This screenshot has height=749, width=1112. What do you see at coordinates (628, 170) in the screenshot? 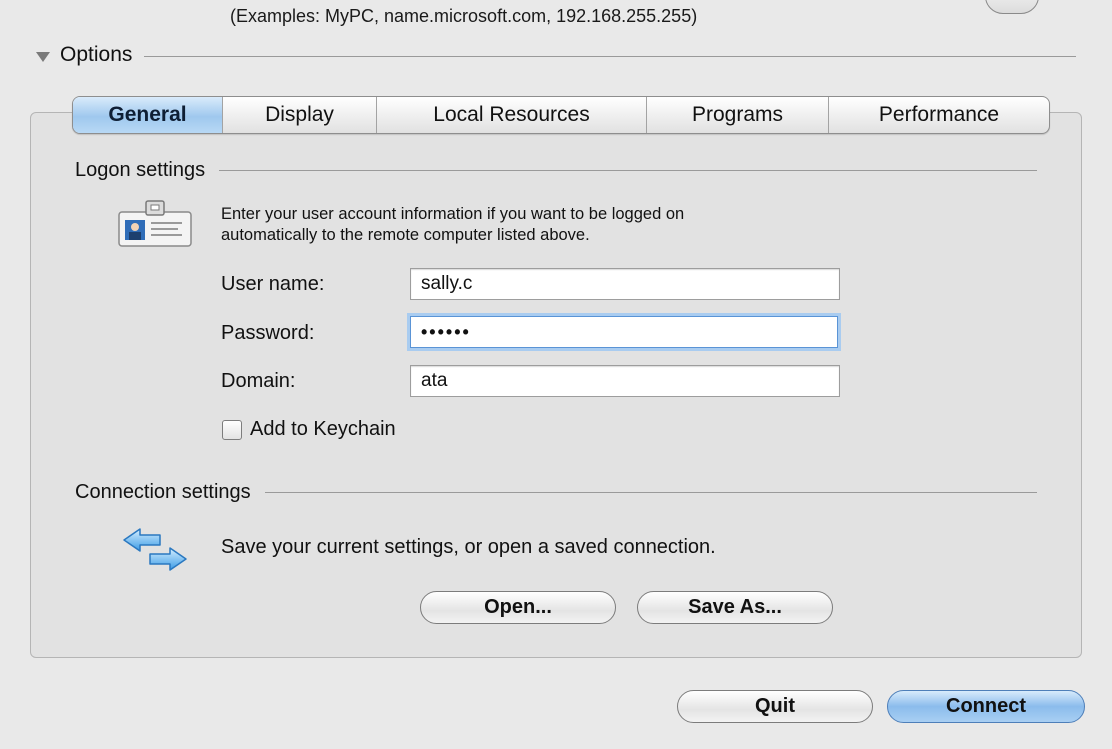
I see `logon-settings-separator` at bounding box center [628, 170].